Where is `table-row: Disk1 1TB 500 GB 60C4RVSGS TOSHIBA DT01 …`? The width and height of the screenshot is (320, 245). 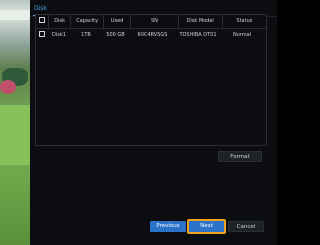 table-row: Disk1 1TB 500 GB 60C4RVSGS TOSHIBA DT01 … is located at coordinates (151, 35).